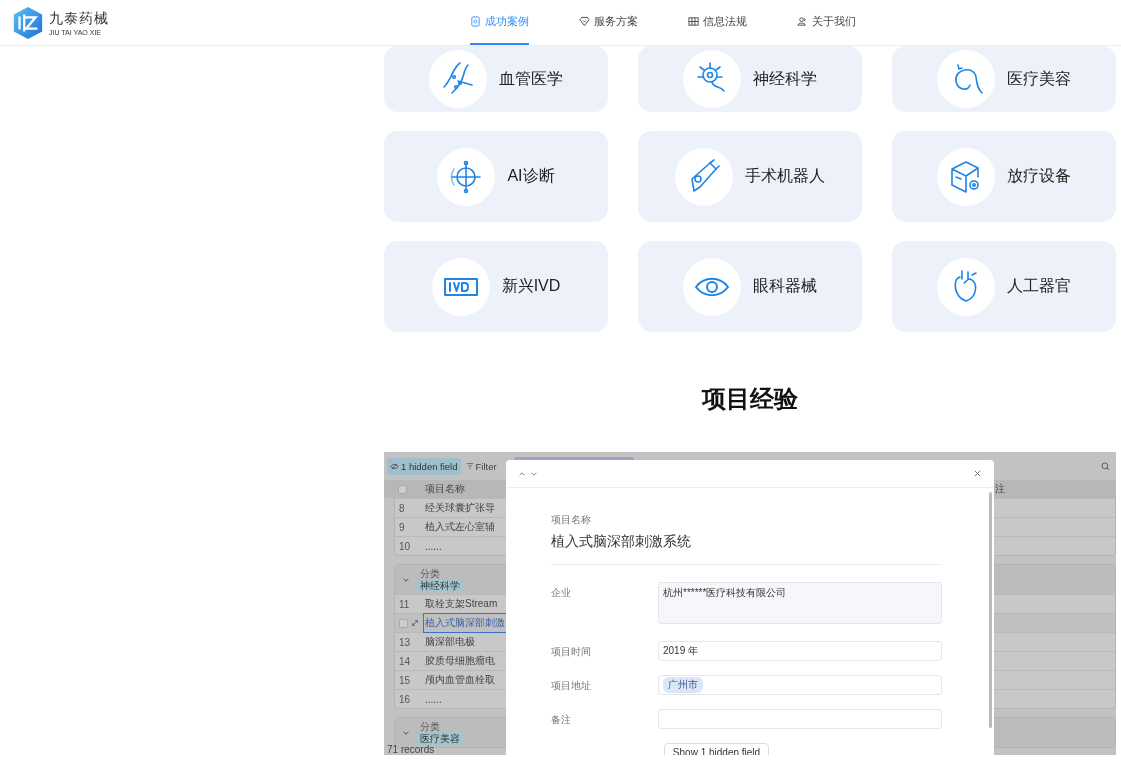 The height and width of the screenshot is (768, 1121). Describe the element at coordinates (1000, 489) in the screenshot. I see `column-header: 注` at that location.